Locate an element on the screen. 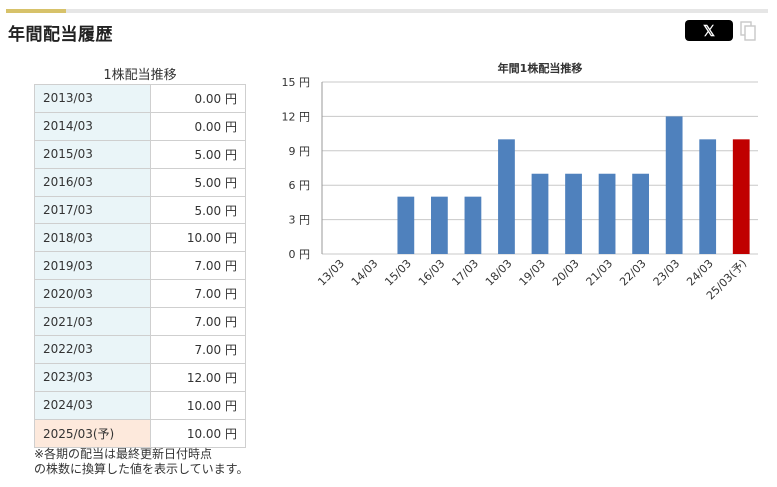  y-tick-label: 3 円 is located at coordinates (300, 220).